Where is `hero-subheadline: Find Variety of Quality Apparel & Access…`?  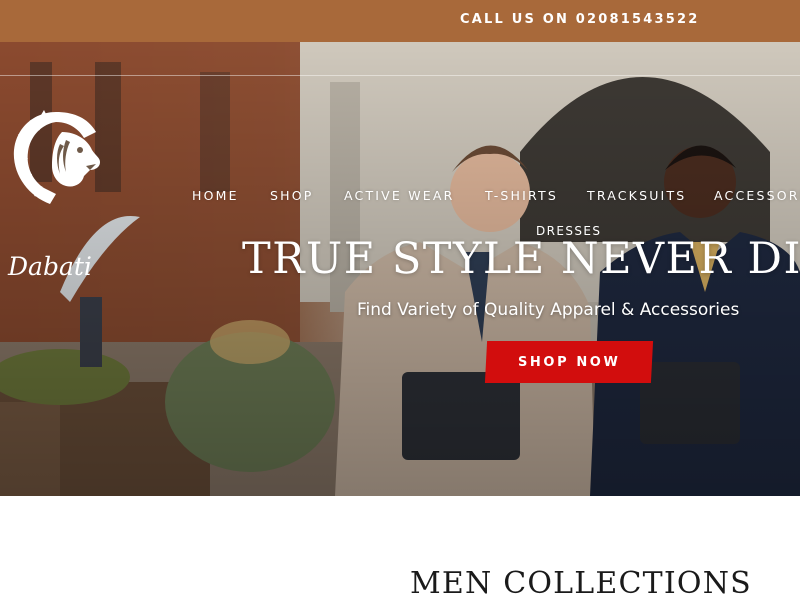
hero-subheadline: Find Variety of Quality Apparel & Access… is located at coordinates (548, 310).